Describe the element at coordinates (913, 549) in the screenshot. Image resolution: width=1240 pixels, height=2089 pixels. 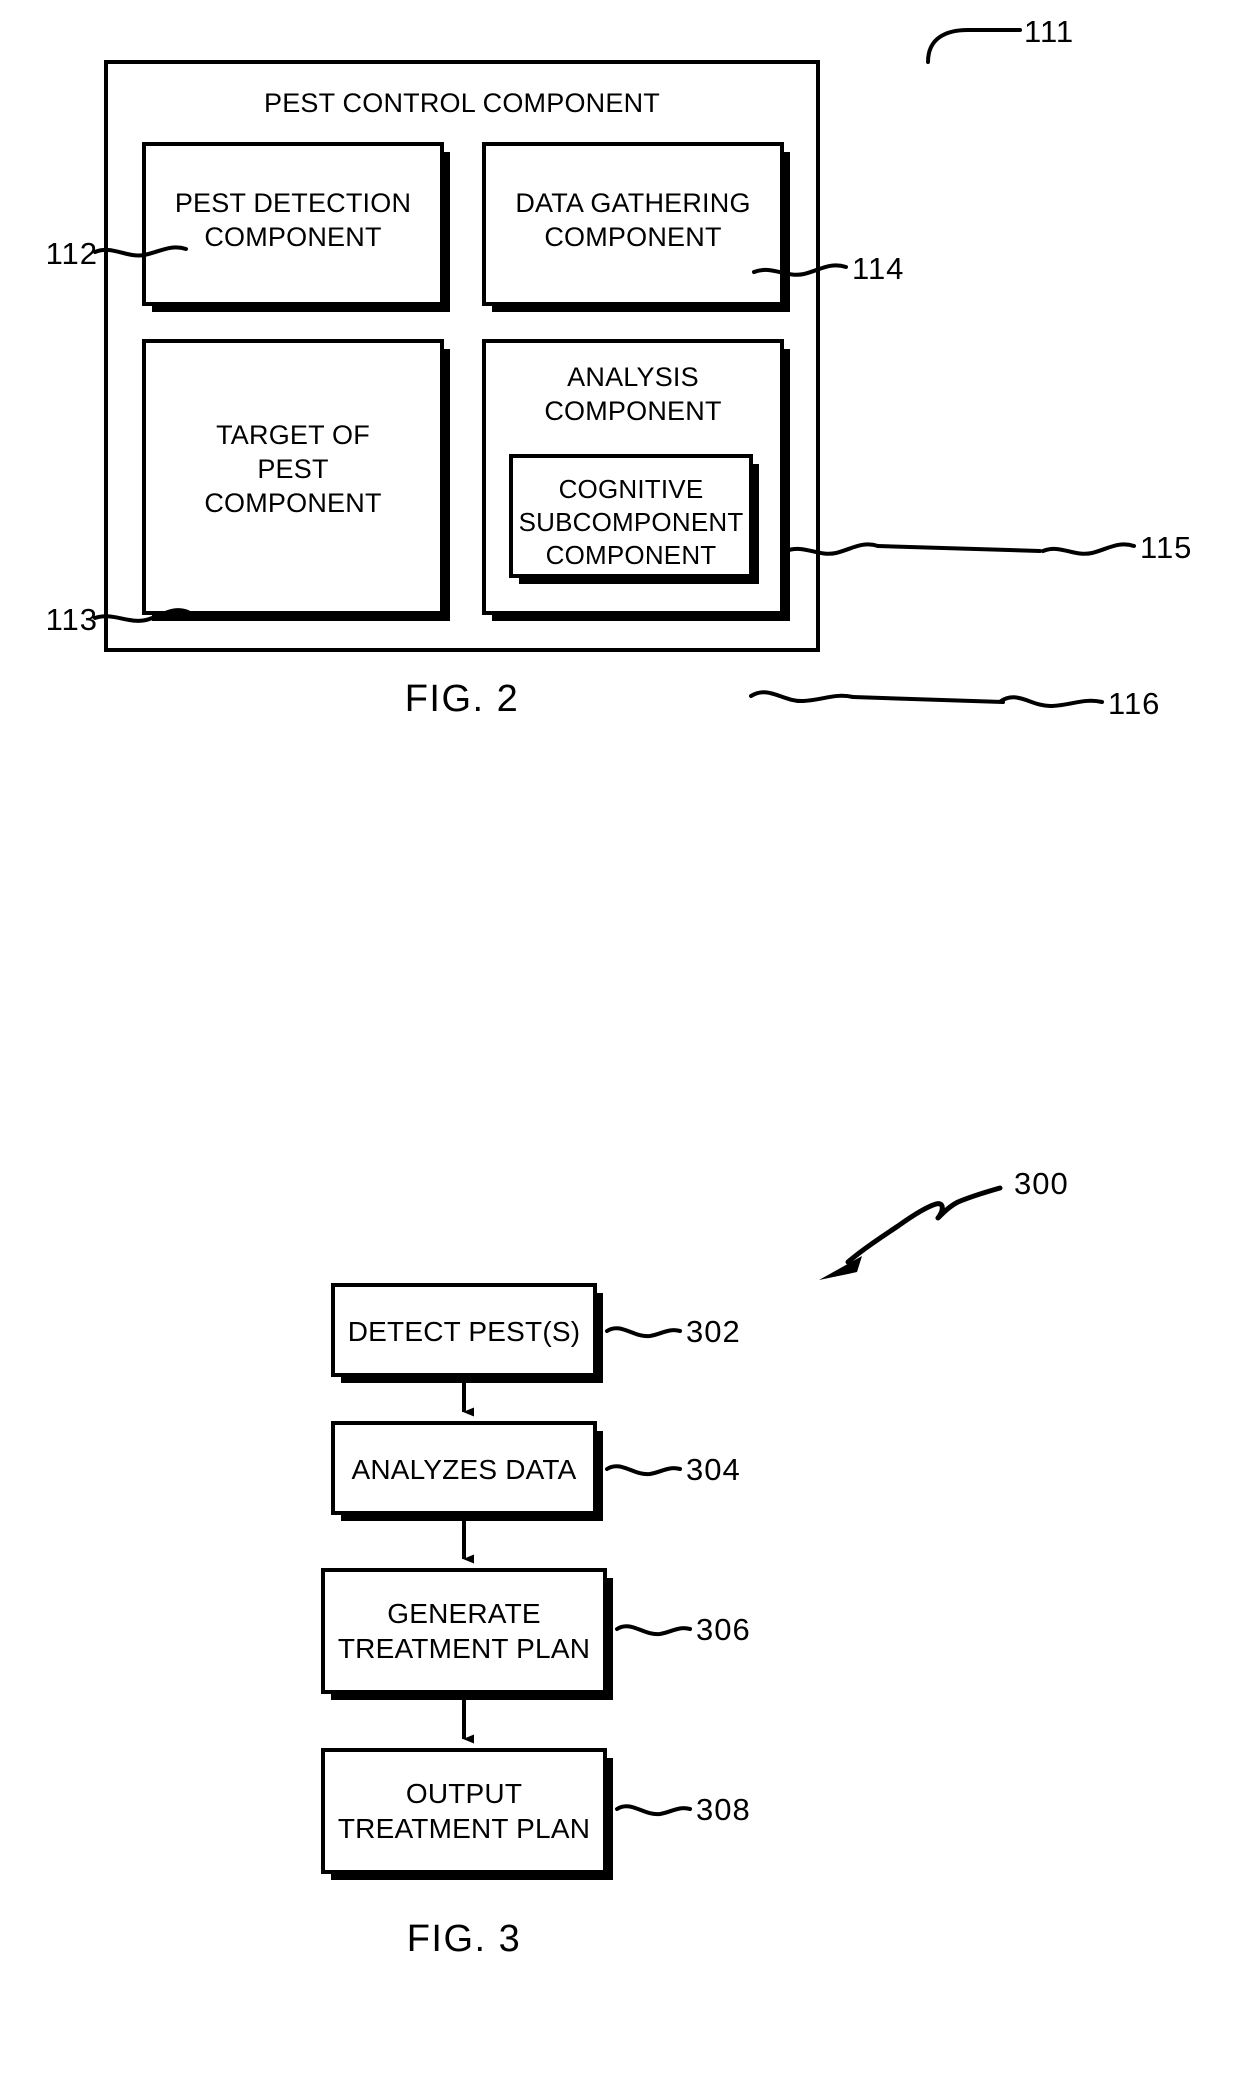
I see `leader-115-stub` at that location.